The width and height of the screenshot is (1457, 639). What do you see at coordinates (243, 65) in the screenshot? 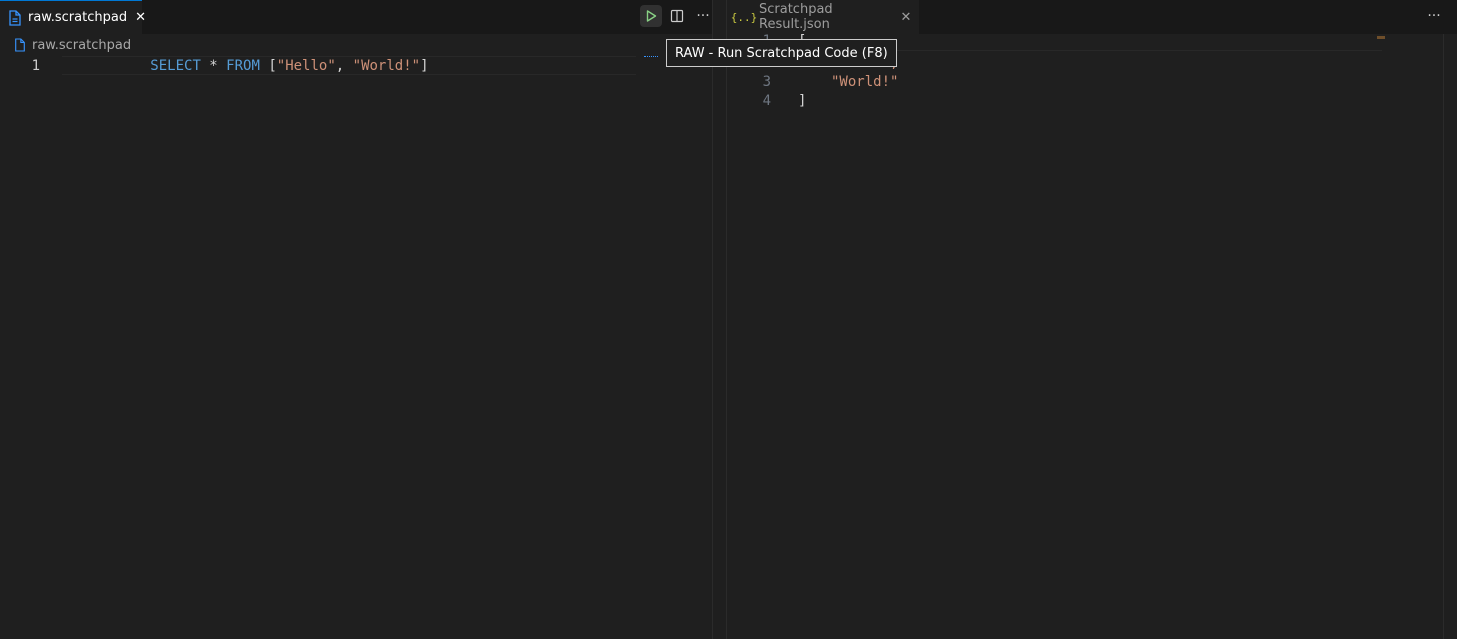
I see `keyword-token: FROM` at bounding box center [243, 65].